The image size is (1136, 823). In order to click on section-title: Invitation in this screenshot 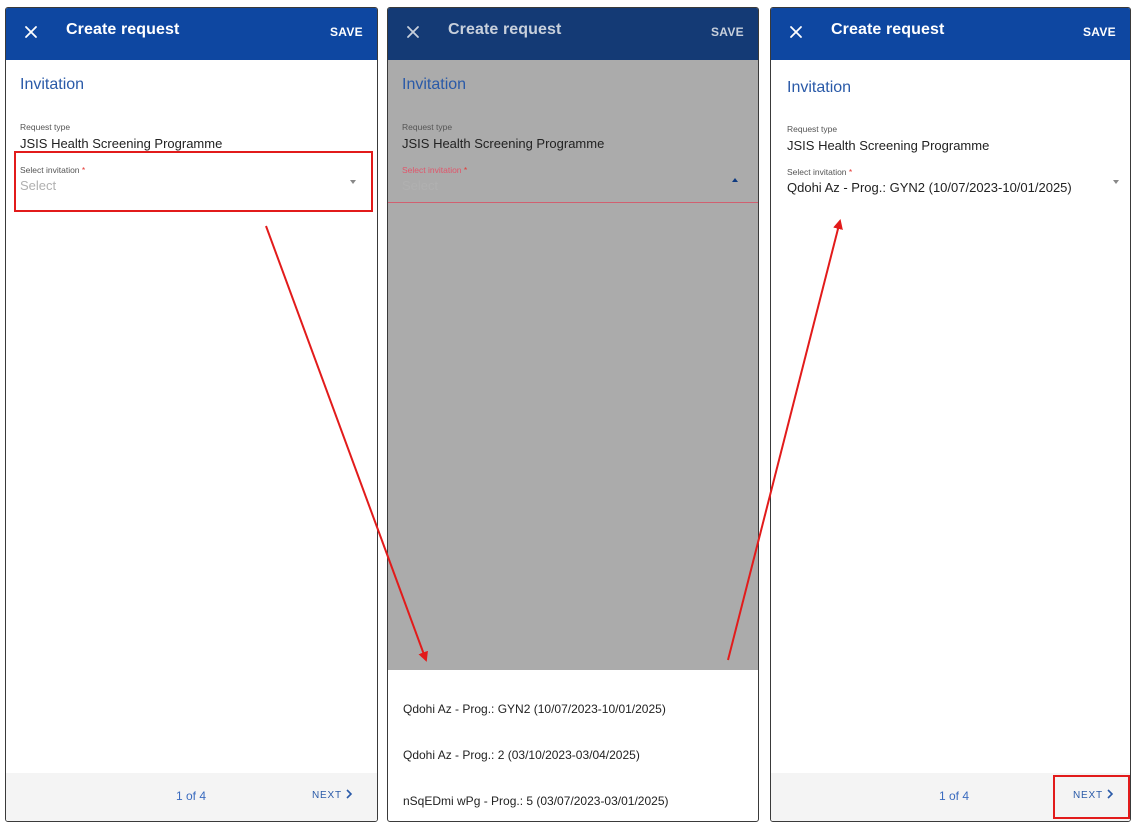, I will do `click(434, 84)`.